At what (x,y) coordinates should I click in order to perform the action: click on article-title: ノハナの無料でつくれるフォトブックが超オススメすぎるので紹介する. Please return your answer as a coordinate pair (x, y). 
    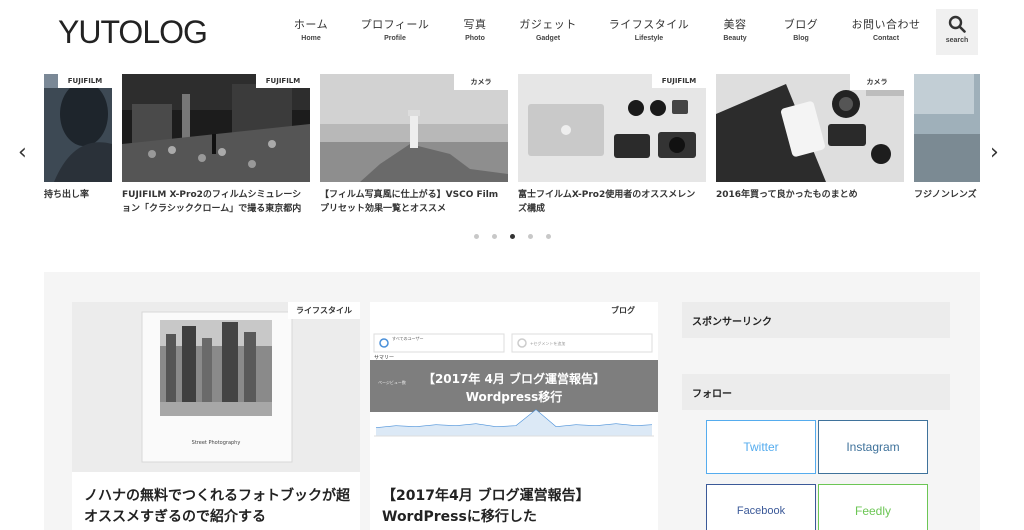
    Looking at the image, I should click on (217, 506).